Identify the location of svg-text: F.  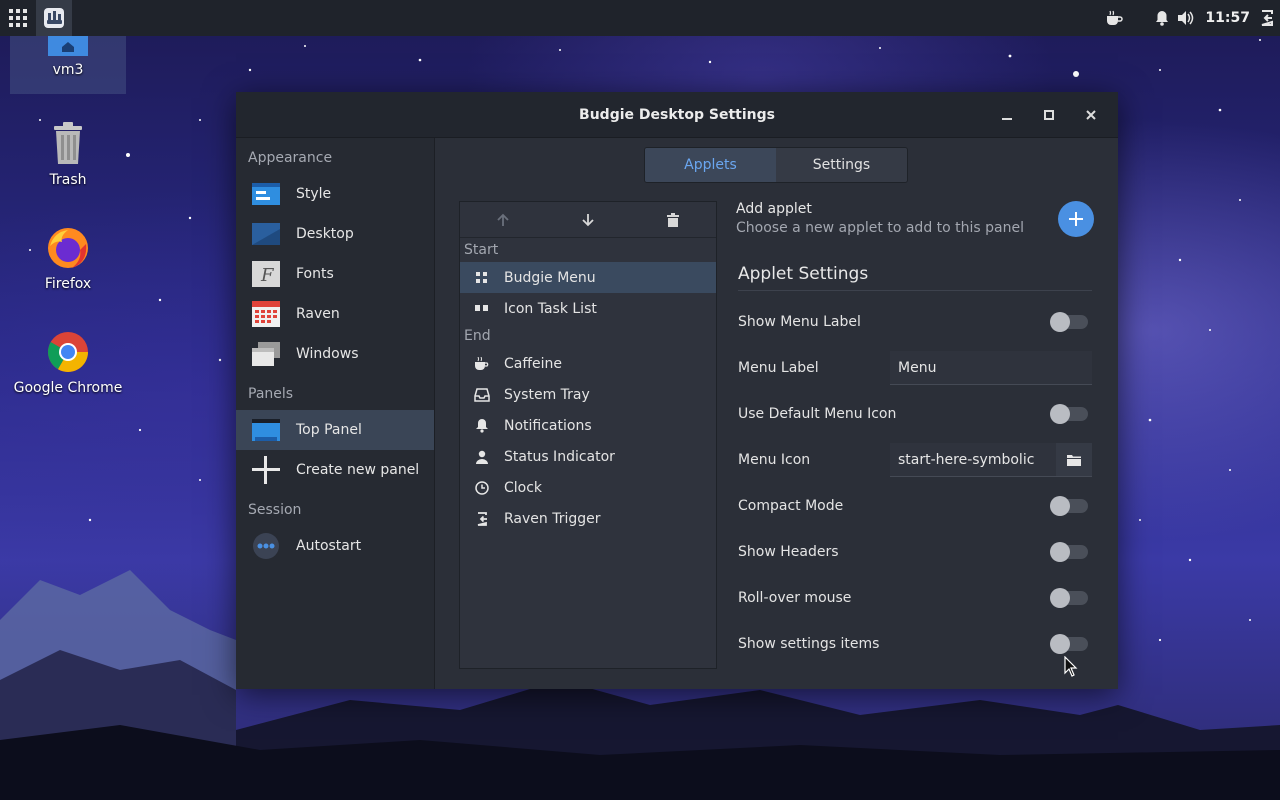
(267, 275).